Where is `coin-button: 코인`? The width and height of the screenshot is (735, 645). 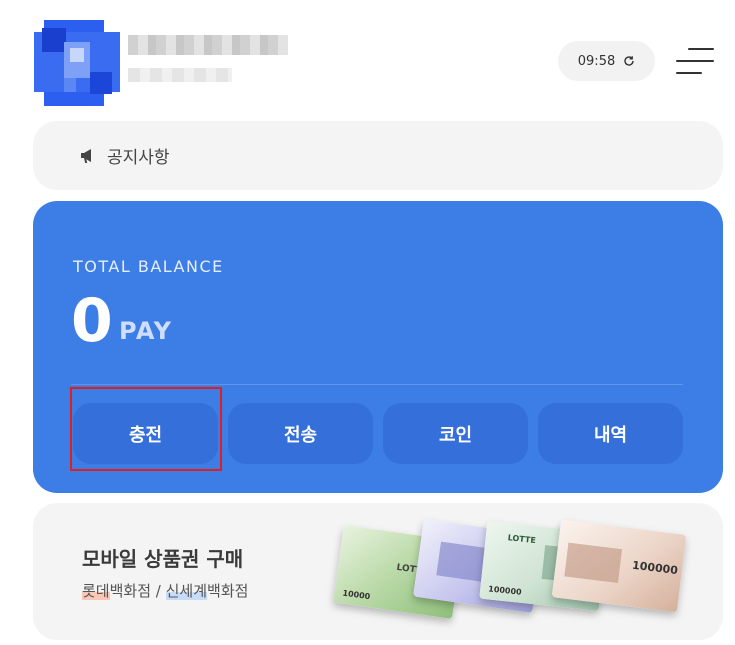
coin-button: 코인 is located at coordinates (455, 433).